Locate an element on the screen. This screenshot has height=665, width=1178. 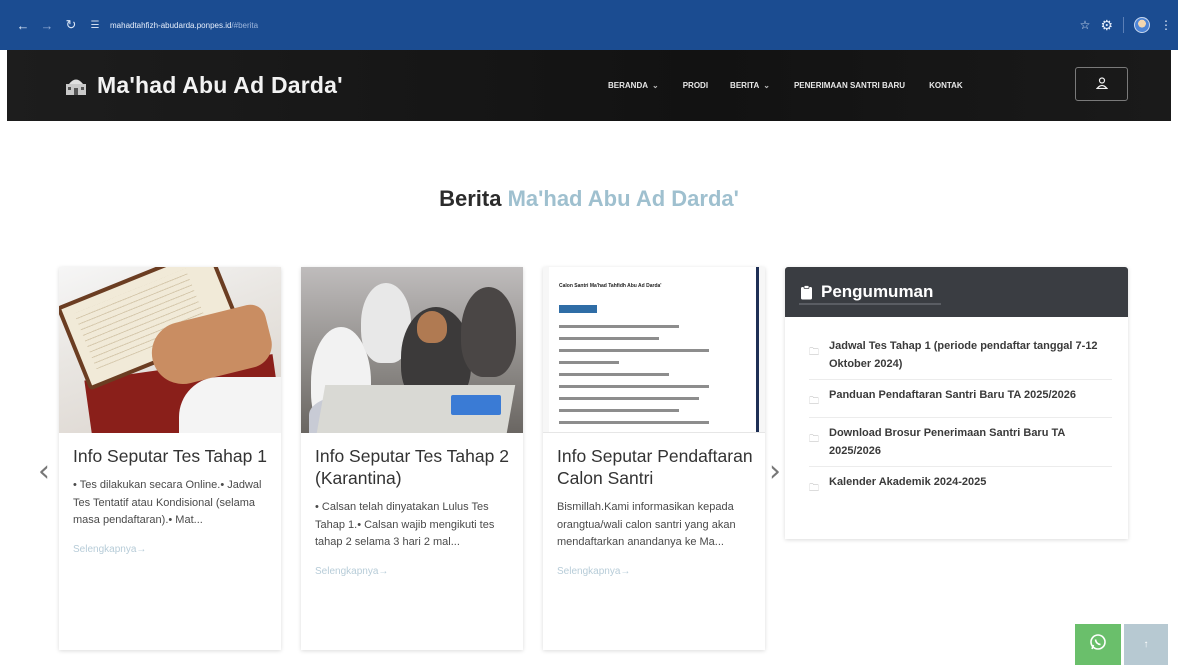
whatsapp-button is located at coordinates (1098, 644).